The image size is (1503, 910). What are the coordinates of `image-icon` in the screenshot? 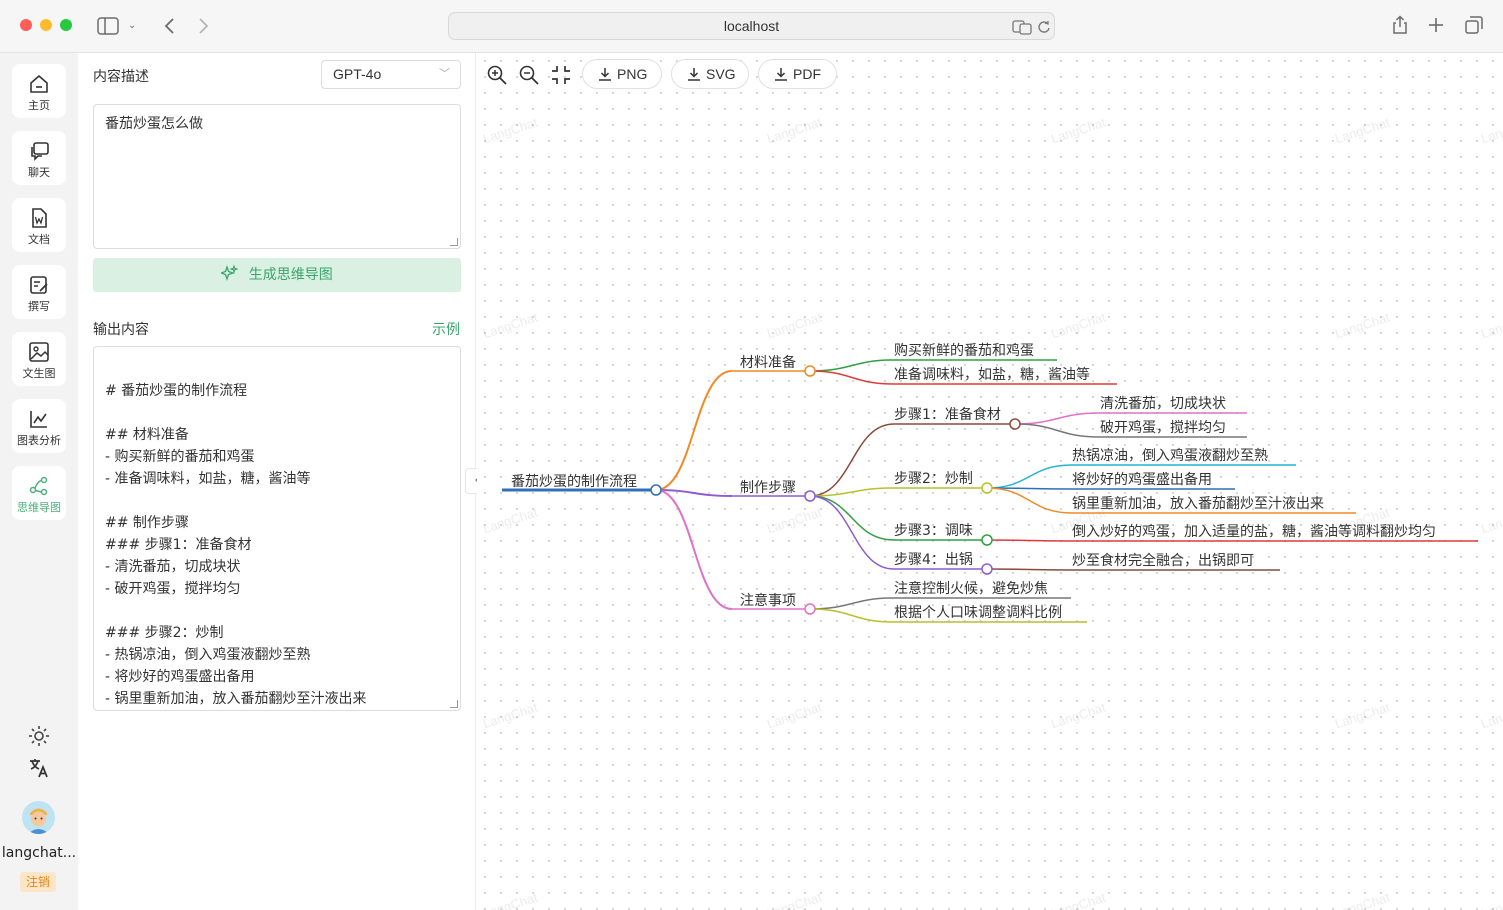 It's located at (39, 352).